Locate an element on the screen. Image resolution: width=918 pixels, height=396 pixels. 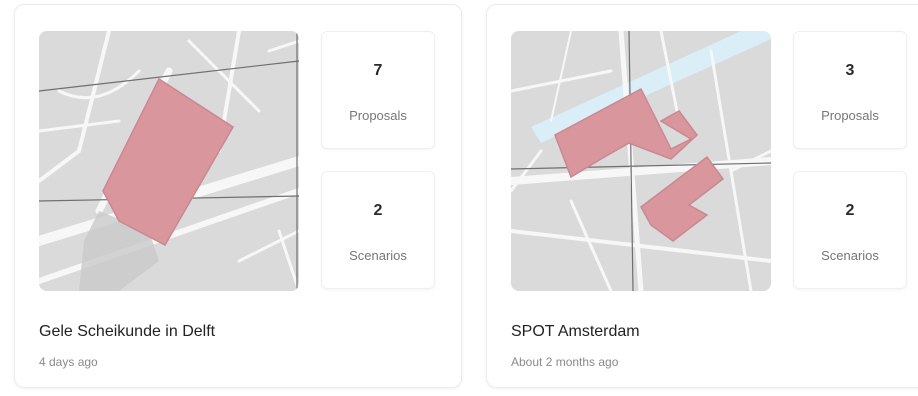
proposals-count: 7 is located at coordinates (378, 70).